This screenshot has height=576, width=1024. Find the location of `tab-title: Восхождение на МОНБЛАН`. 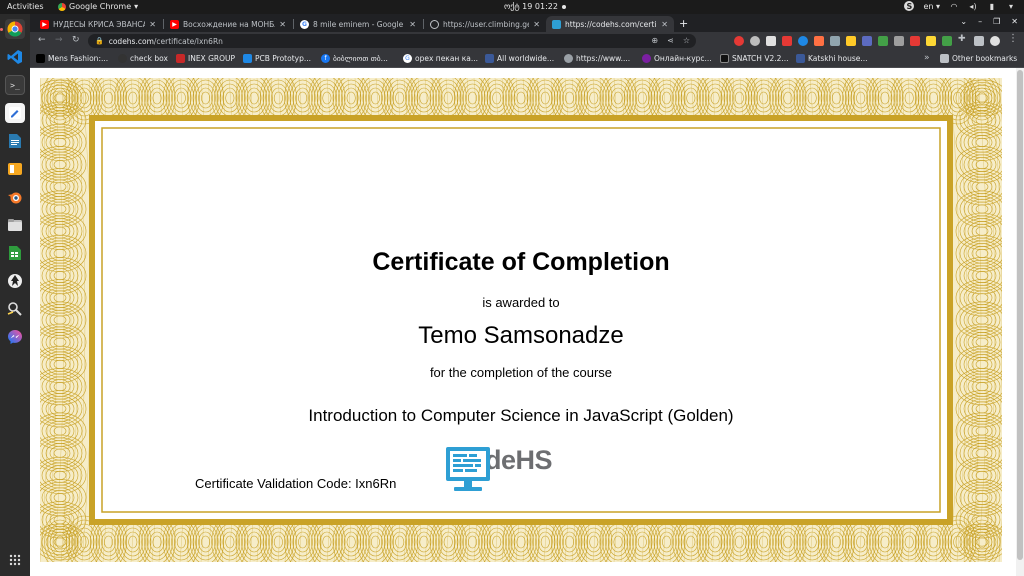

tab-title: Восхождение на МОНБЛАН is located at coordinates (229, 24).